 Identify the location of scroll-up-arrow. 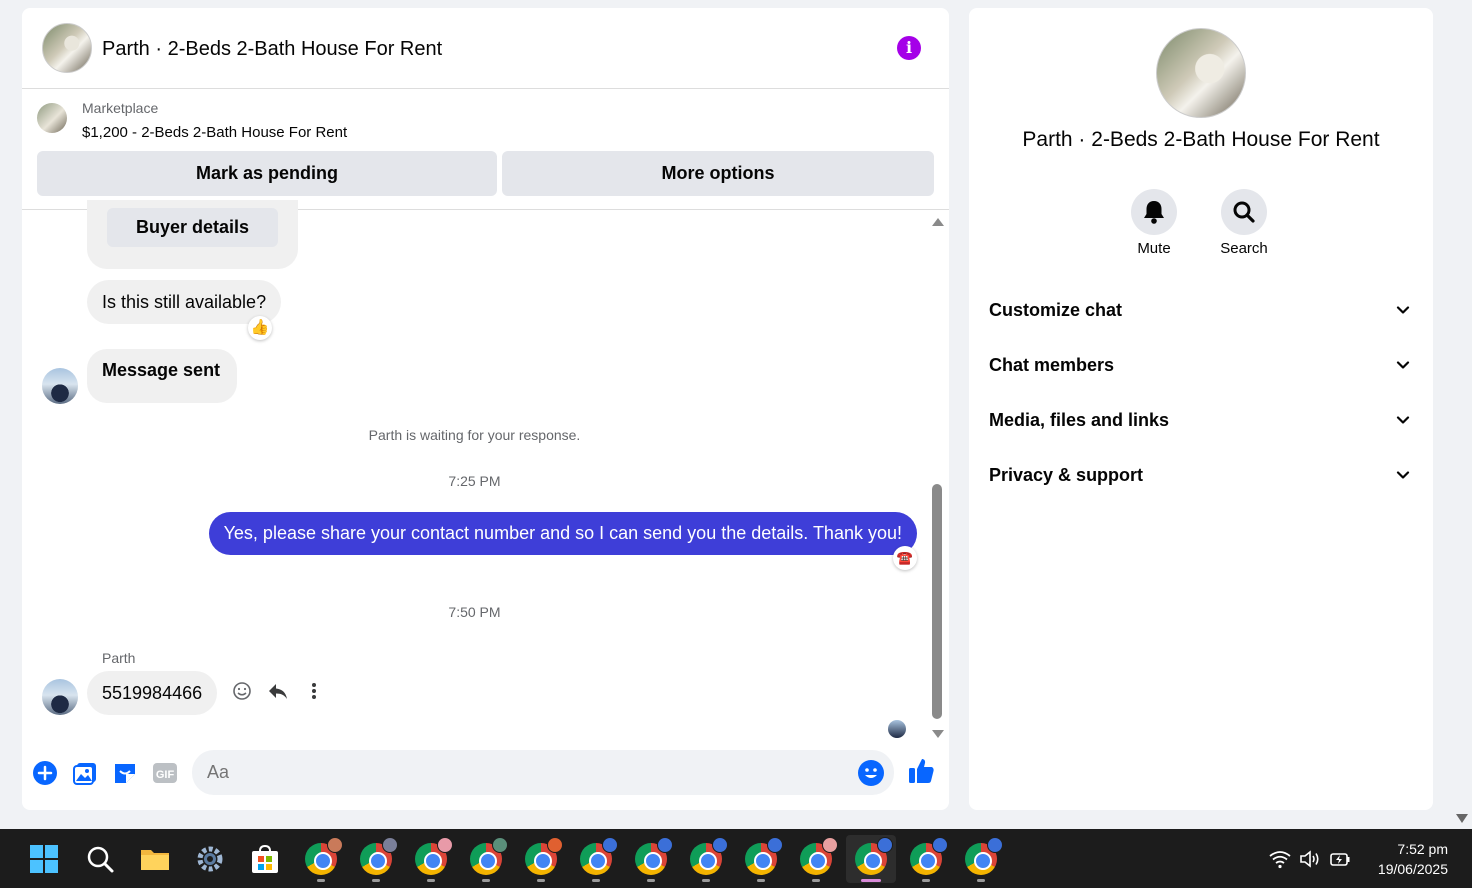
(938, 222).